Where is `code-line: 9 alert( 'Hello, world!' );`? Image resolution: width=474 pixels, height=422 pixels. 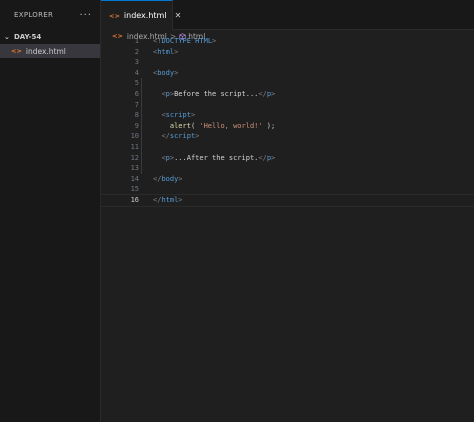 code-line: 9 alert( 'Hello, world!' ); is located at coordinates (287, 126).